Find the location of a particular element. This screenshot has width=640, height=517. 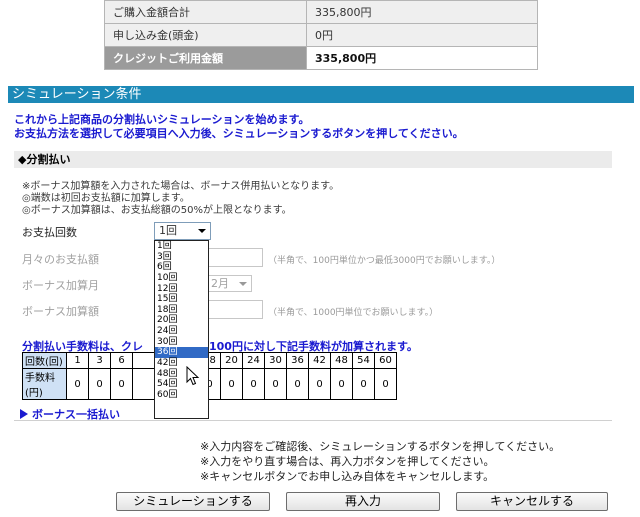

dropdown-option: 12回 is located at coordinates (181, 289).